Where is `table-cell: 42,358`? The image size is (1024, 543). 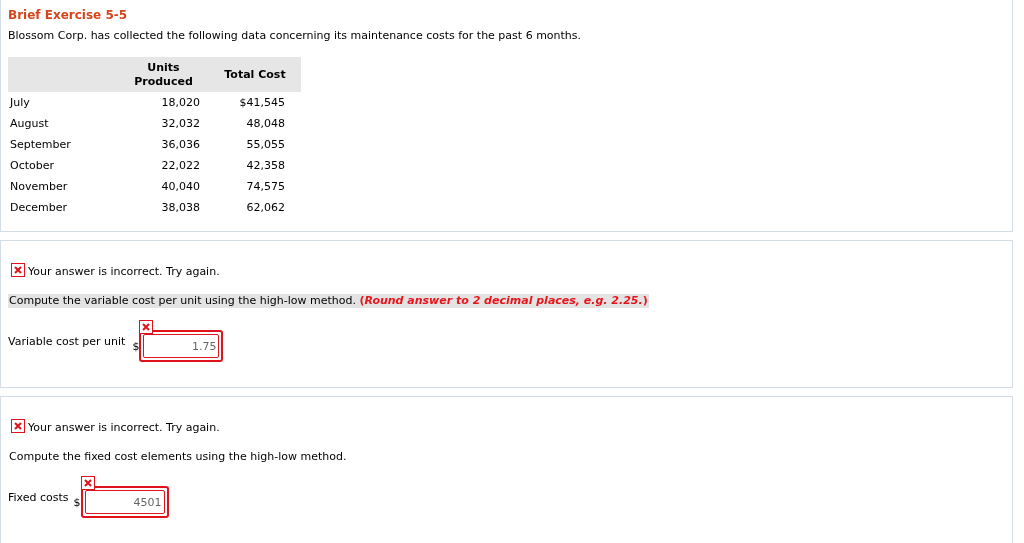
table-cell: 42,358 is located at coordinates (265, 165).